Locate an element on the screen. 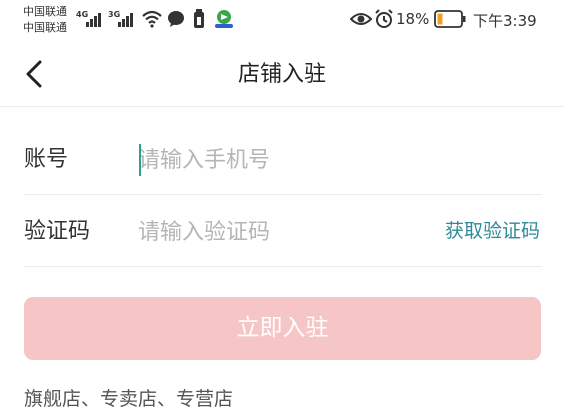 Image resolution: width=564 pixels, height=411 pixels. alarm-icon is located at coordinates (384, 18).